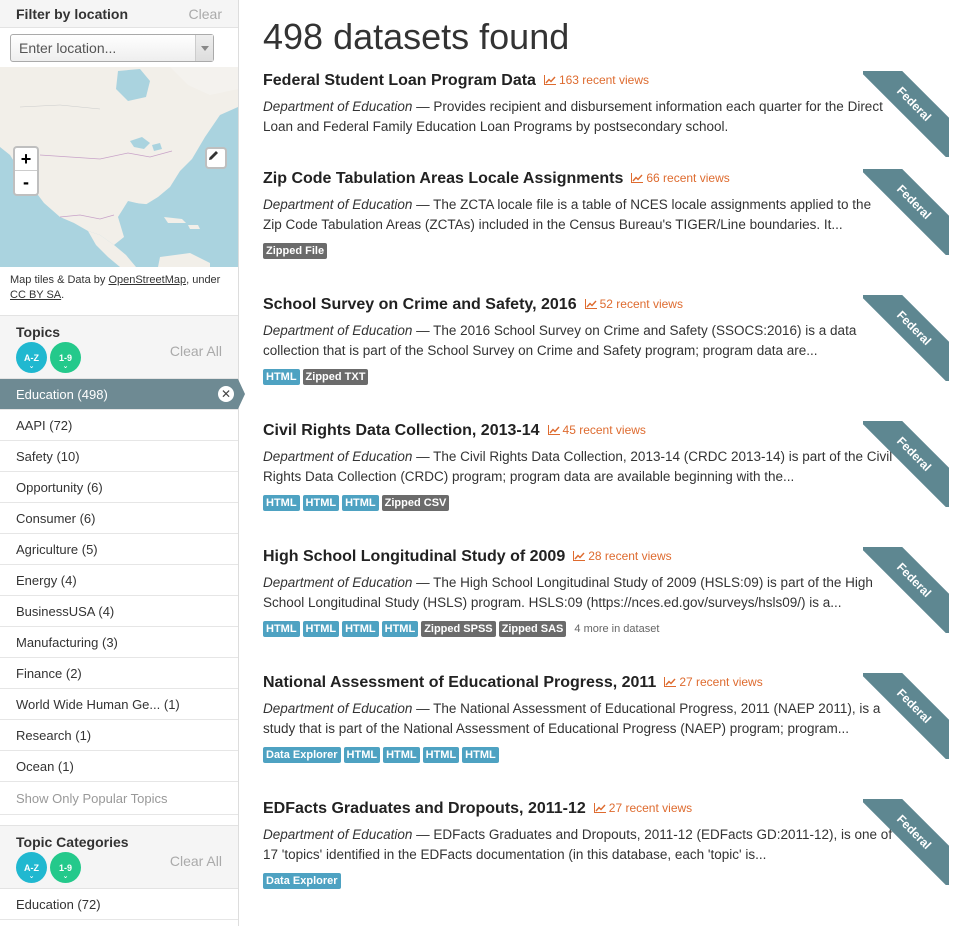  I want to click on dataset-title-link: Federal Student Loan Program Data, so click(399, 81).